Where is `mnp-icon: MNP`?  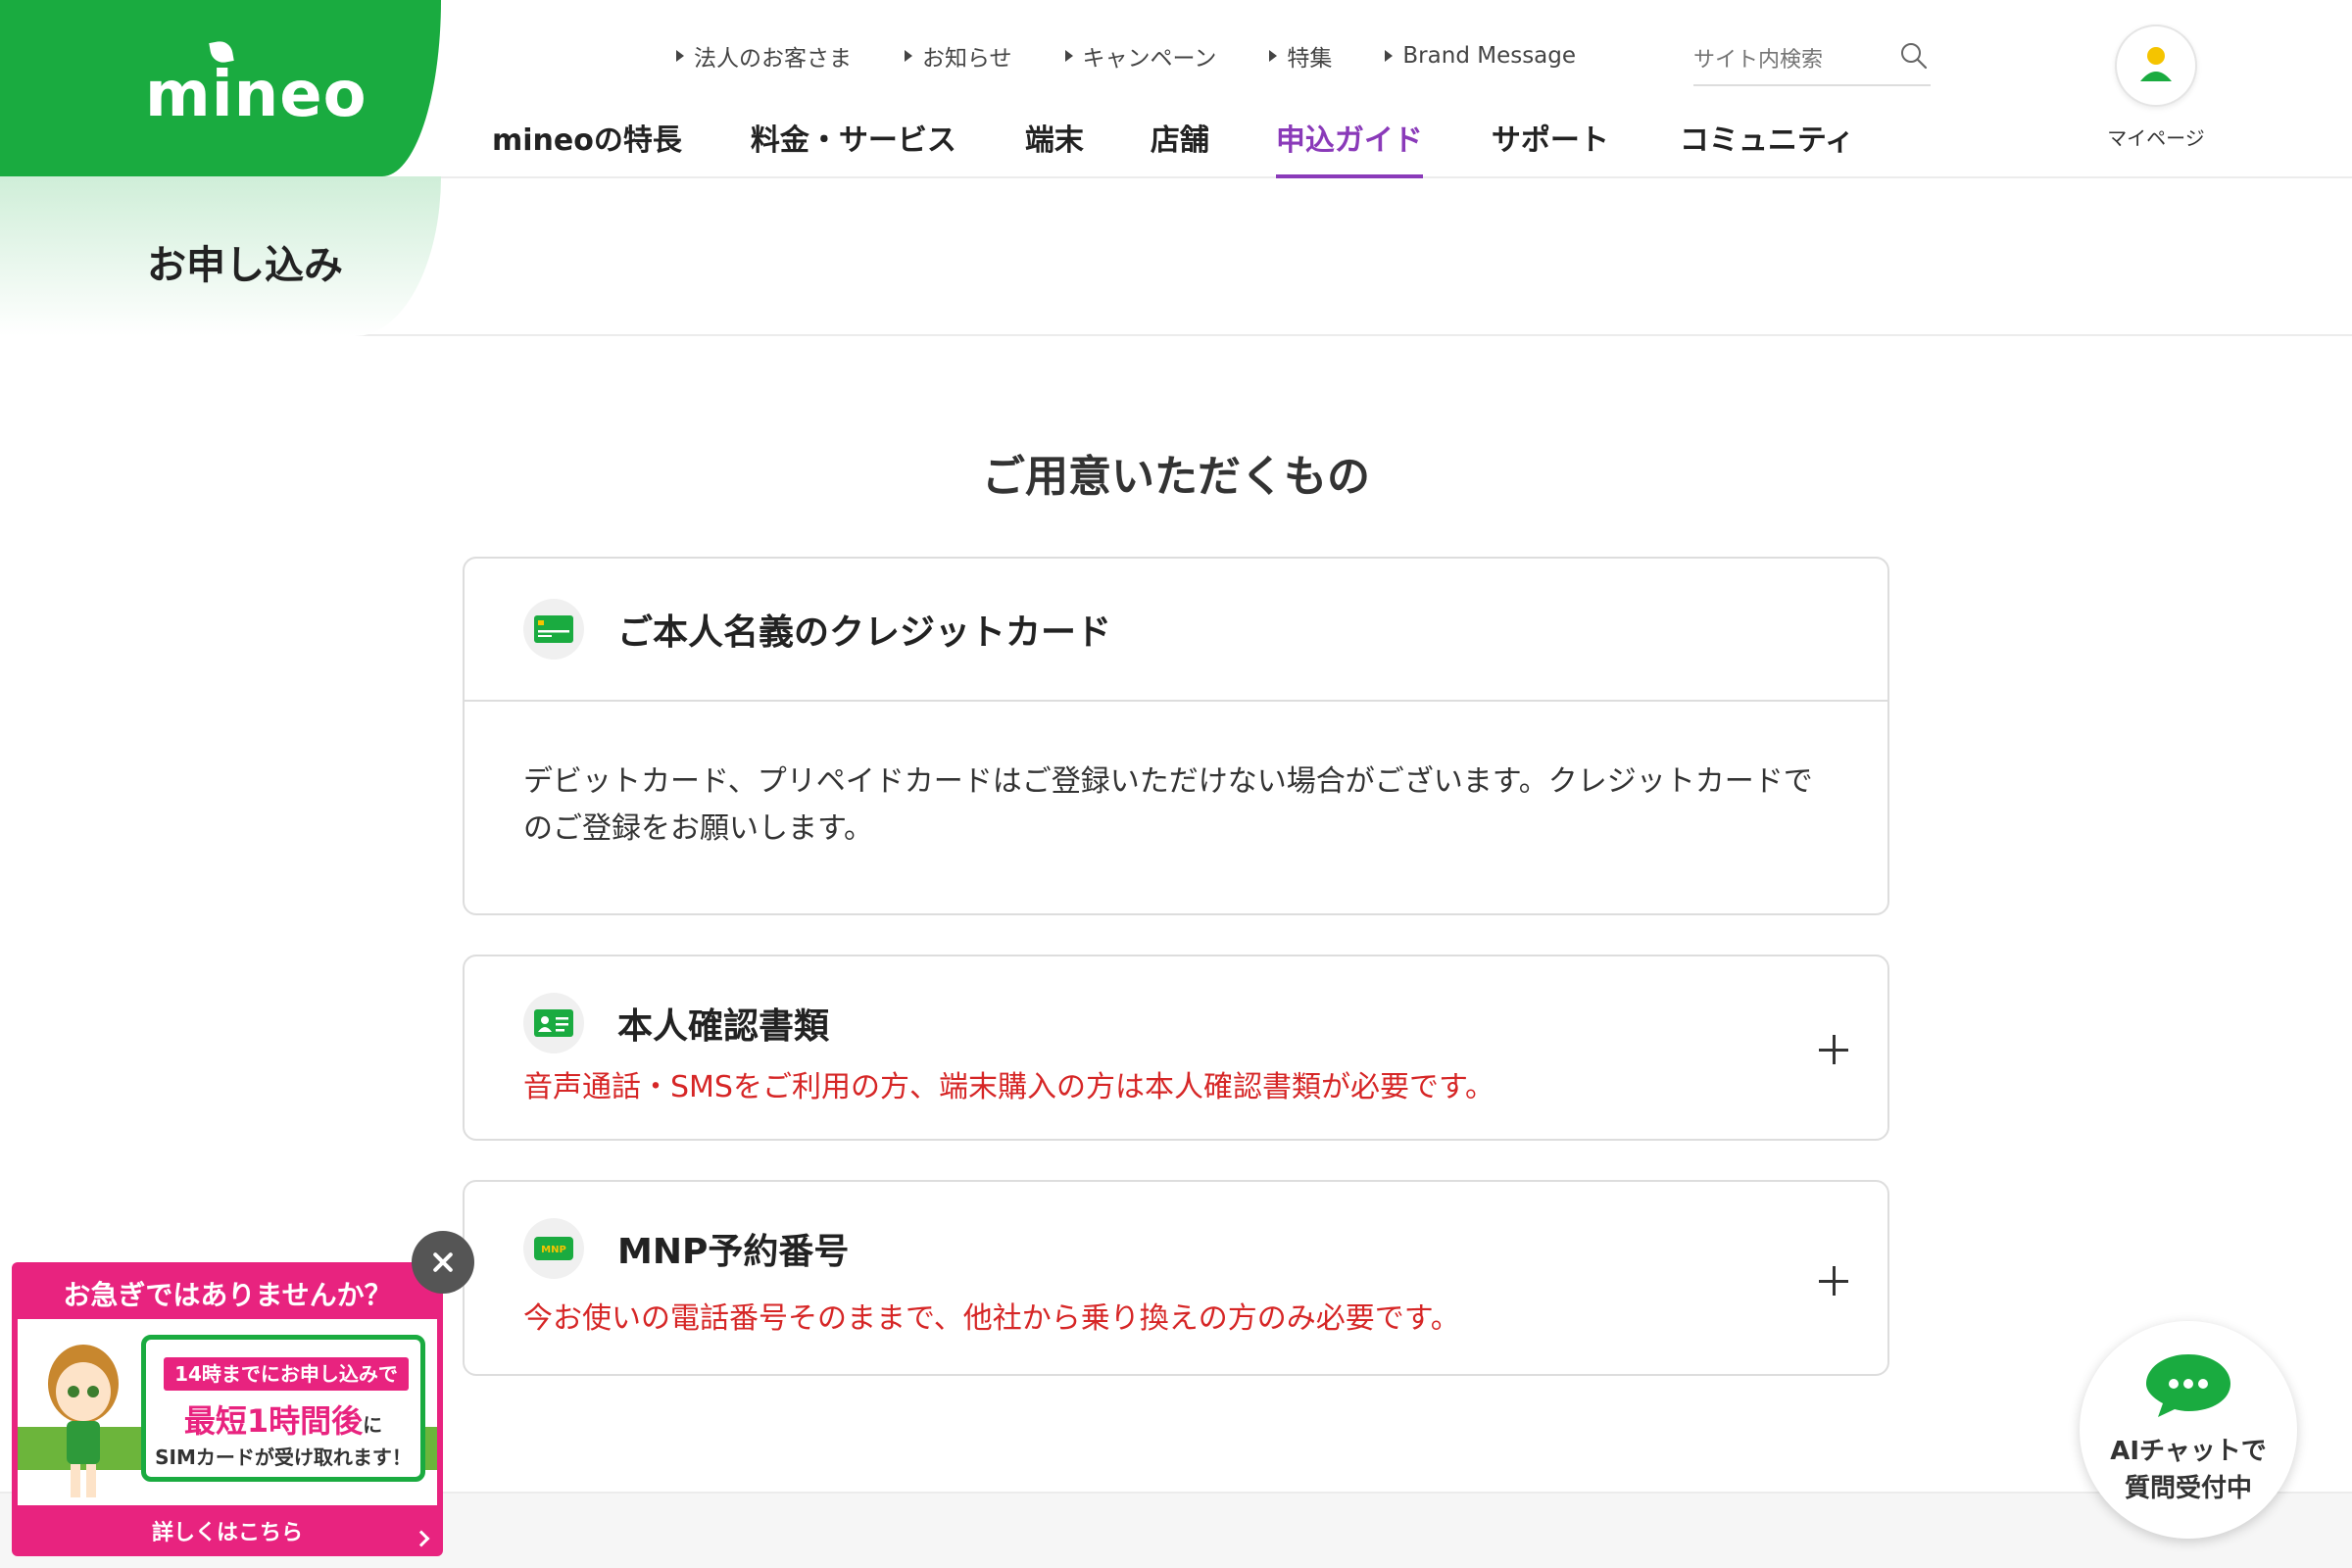 mnp-icon: MNP is located at coordinates (553, 1248).